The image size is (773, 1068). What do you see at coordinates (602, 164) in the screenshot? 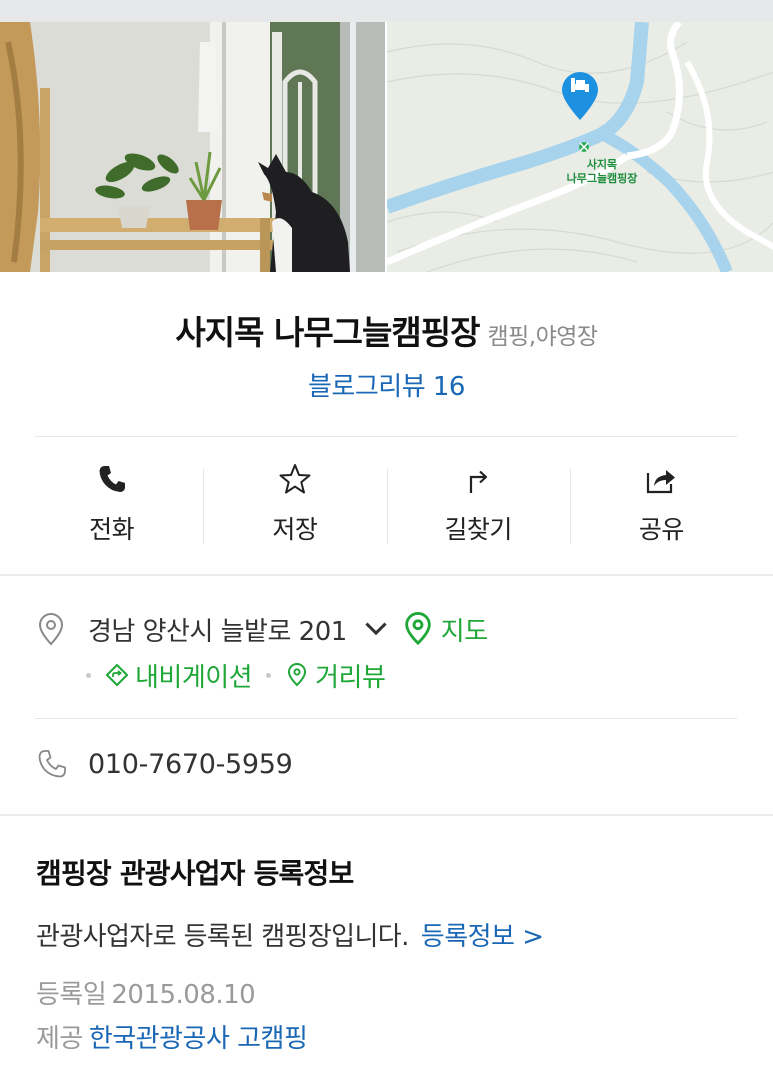
I see `map-label-line1: 사지목` at bounding box center [602, 164].